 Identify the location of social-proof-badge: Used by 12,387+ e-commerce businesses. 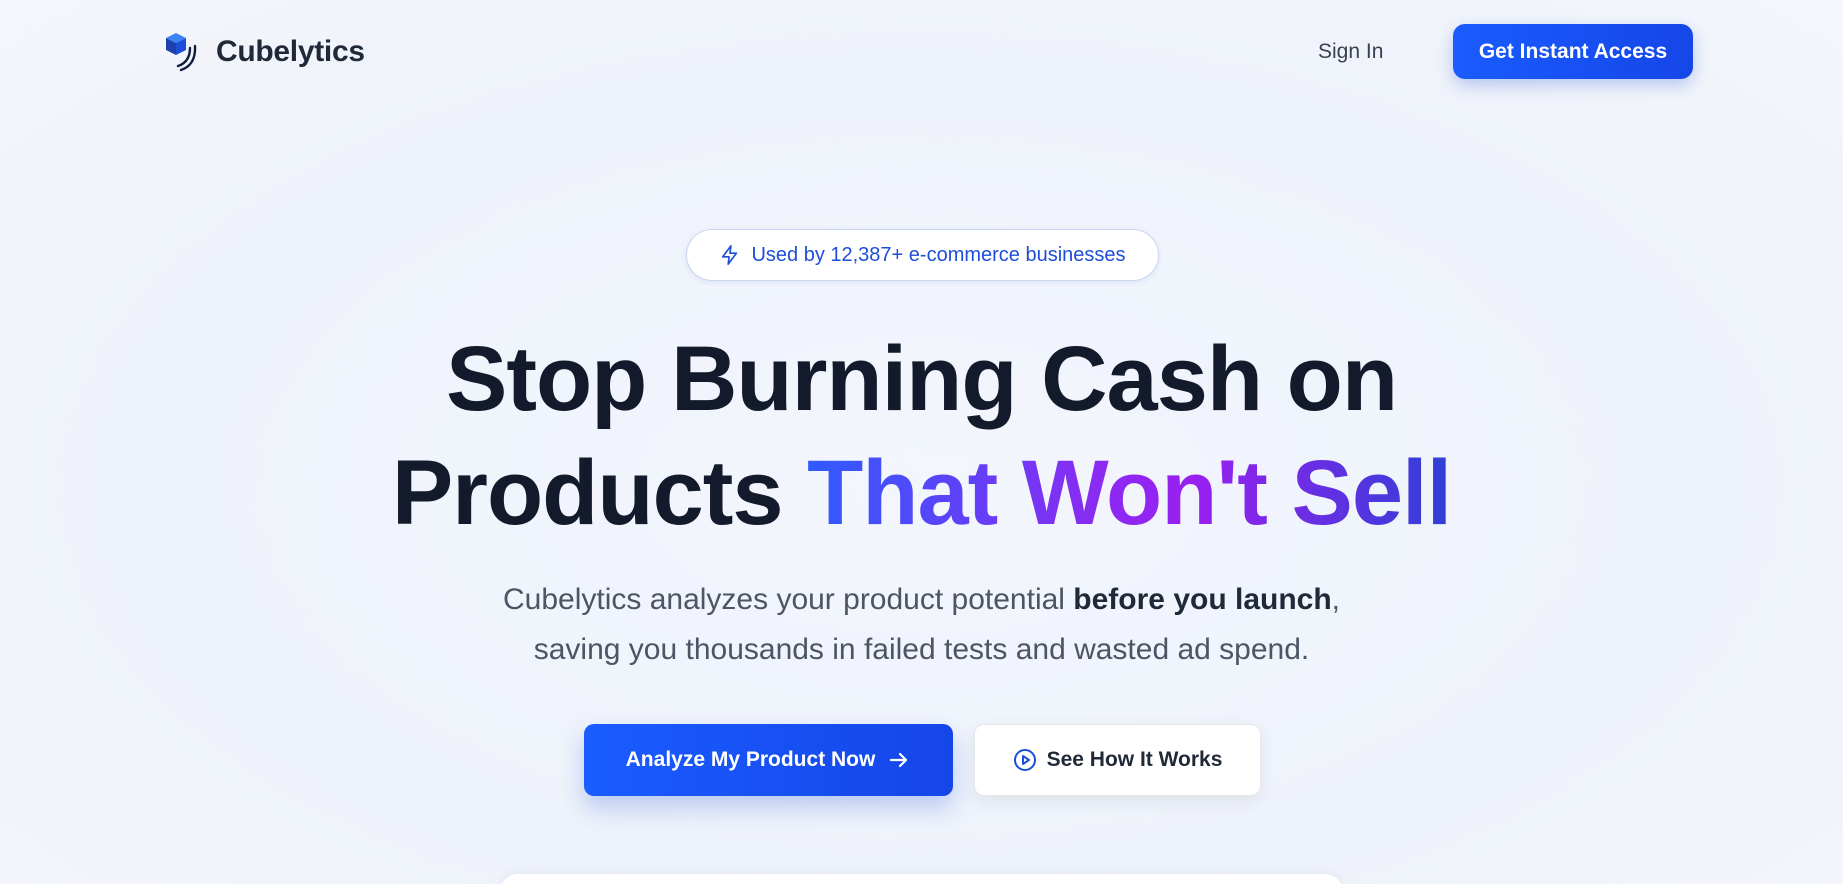
(922, 255).